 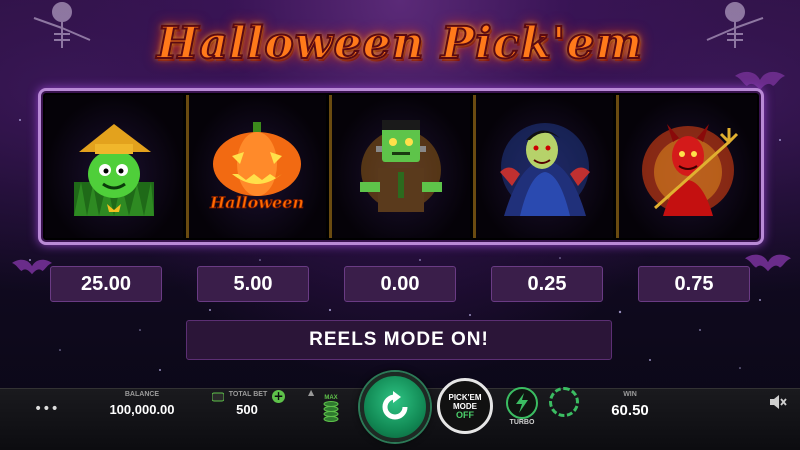 I want to click on dracula-icon, so click(x=544, y=169).